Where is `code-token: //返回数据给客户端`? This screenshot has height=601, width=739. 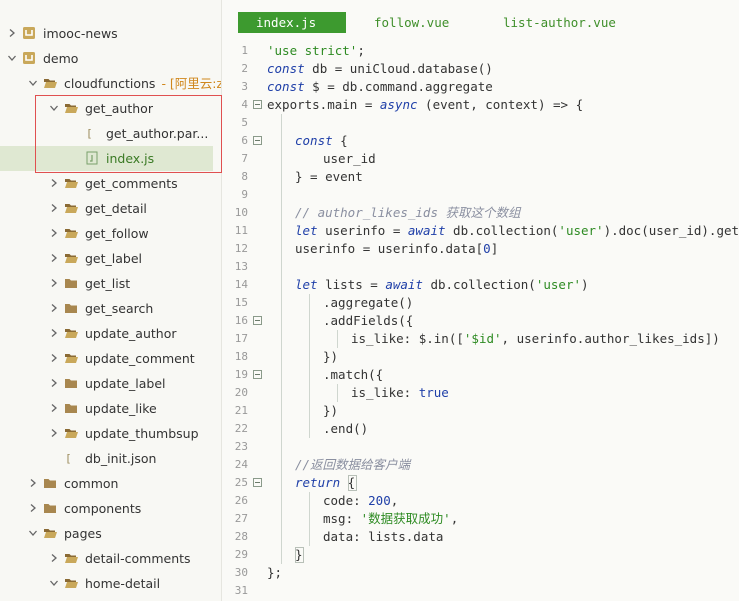 code-token: //返回数据给客户端 is located at coordinates (353, 464).